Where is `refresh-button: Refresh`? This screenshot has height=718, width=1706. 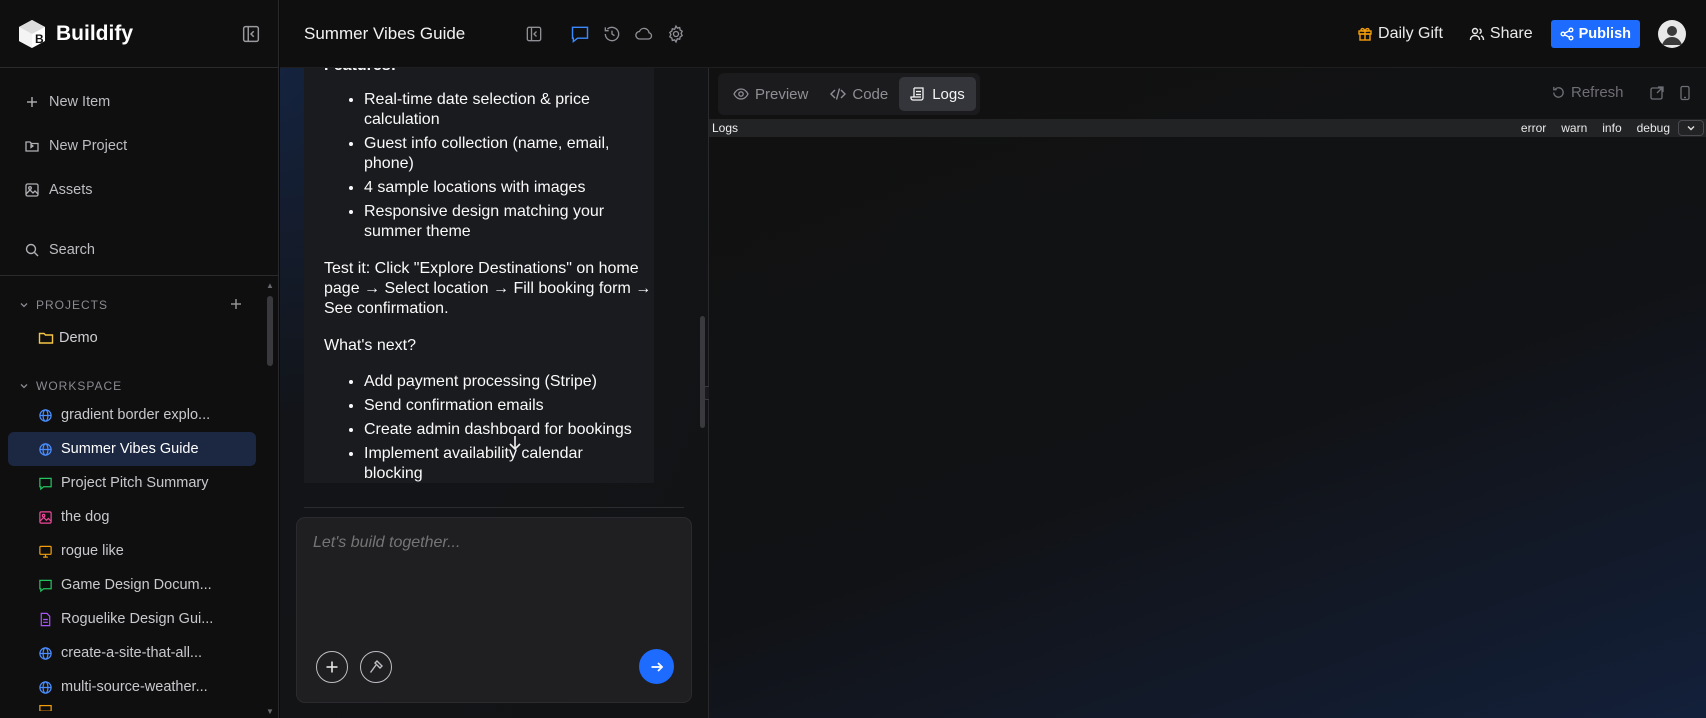 refresh-button: Refresh is located at coordinates (1587, 92).